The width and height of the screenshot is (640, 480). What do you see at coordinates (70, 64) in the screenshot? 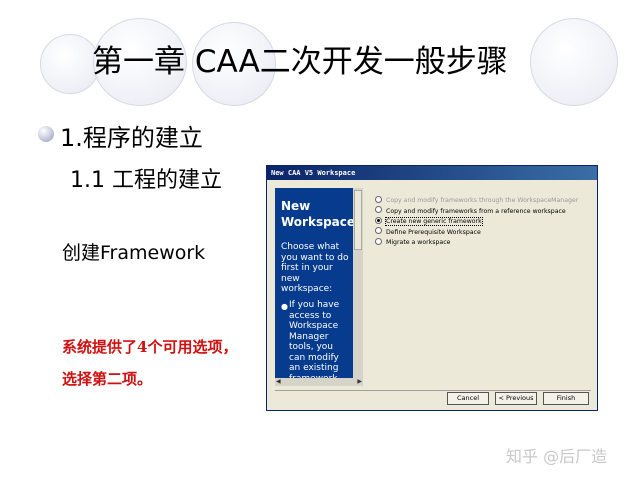
I see `decorative-circle` at bounding box center [70, 64].